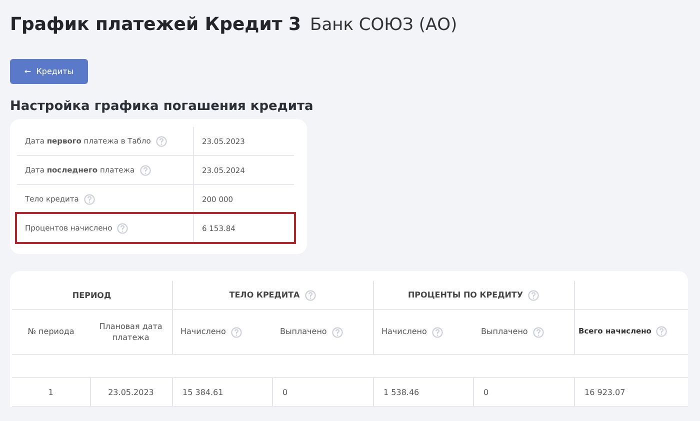  I want to click on group-header: ТЕЛО КРЕДИТА, so click(264, 295).